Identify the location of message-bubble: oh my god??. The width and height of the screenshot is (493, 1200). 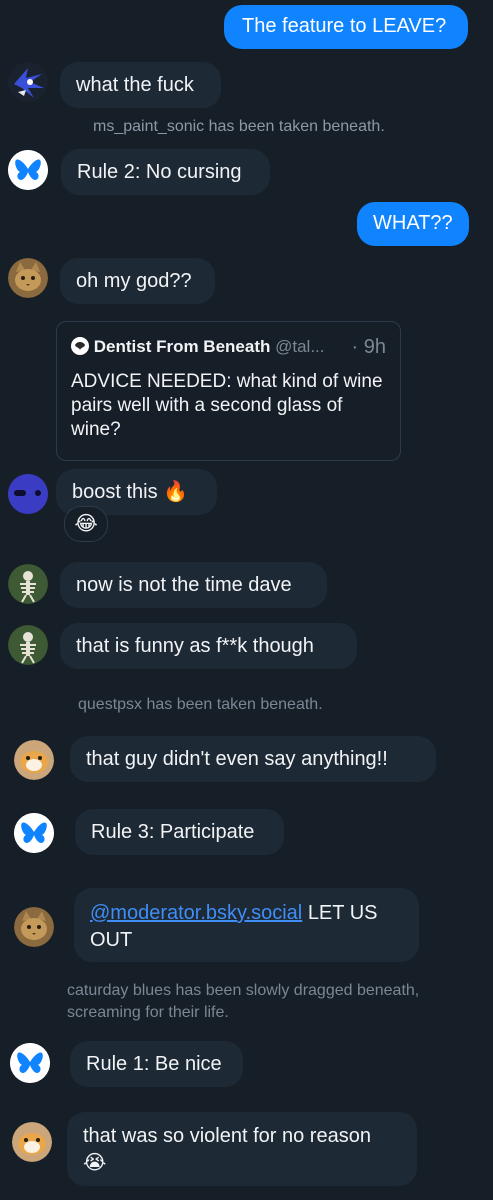
(137, 281).